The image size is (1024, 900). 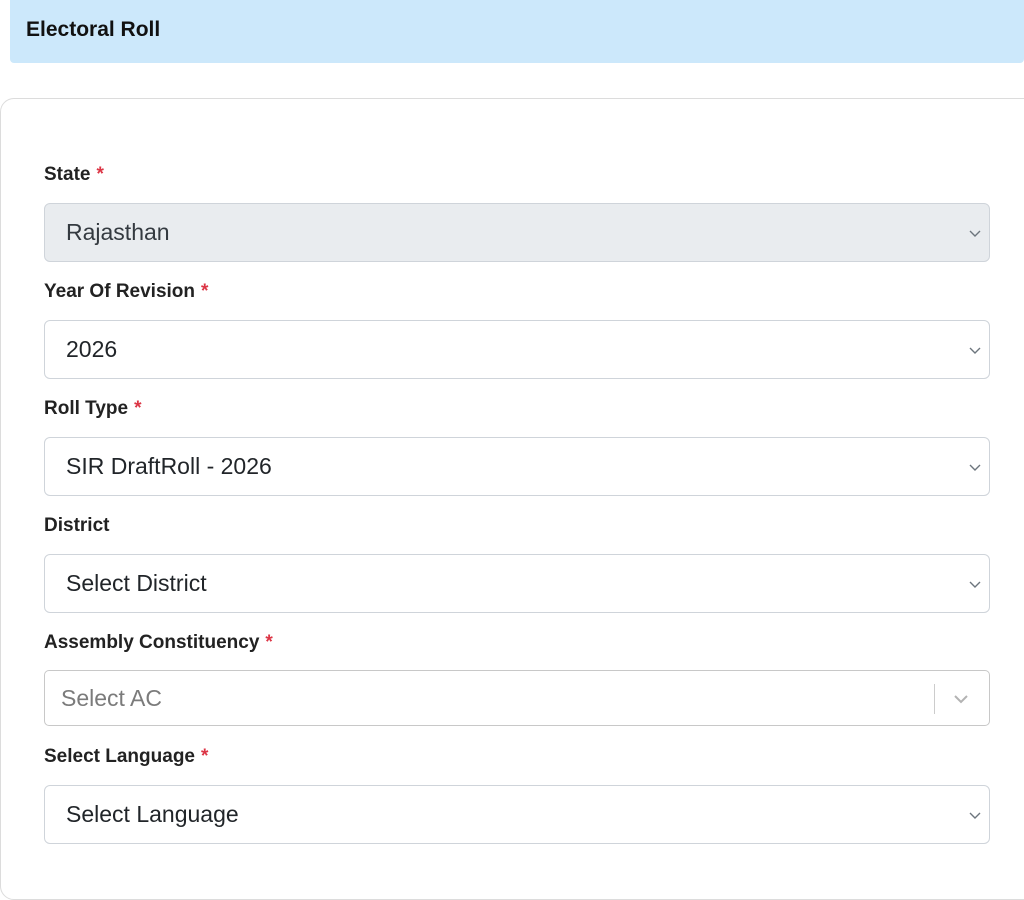 I want to click on roll-type-label: Roll Type *, so click(x=93, y=408).